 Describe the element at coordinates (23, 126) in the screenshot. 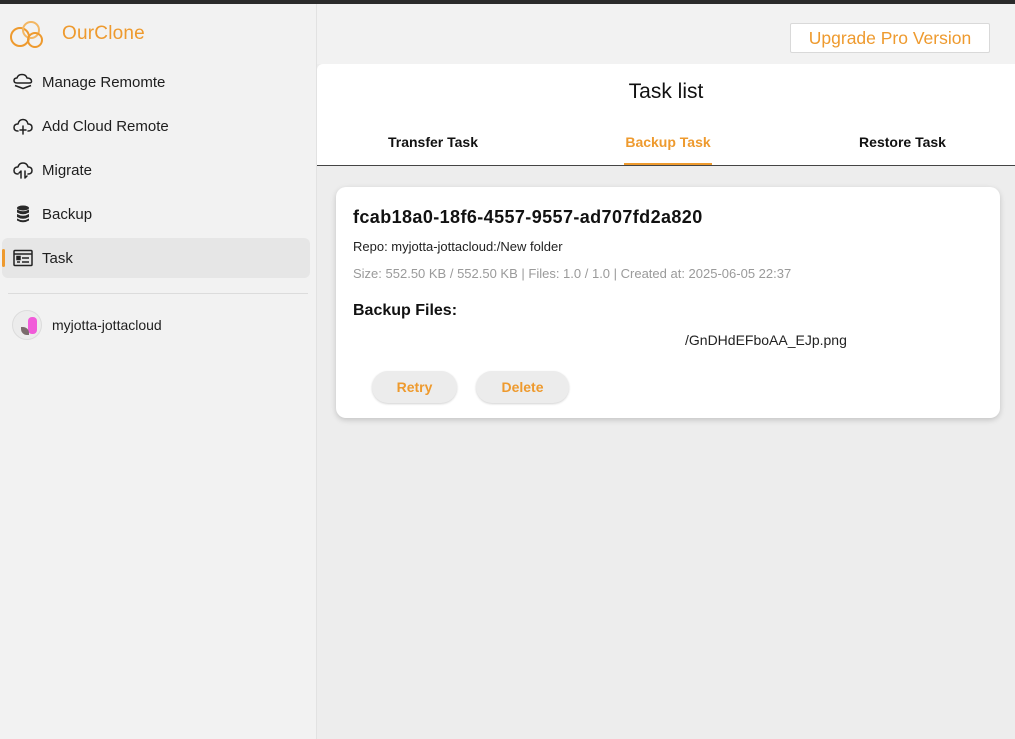

I see `cloud-add-icon` at that location.